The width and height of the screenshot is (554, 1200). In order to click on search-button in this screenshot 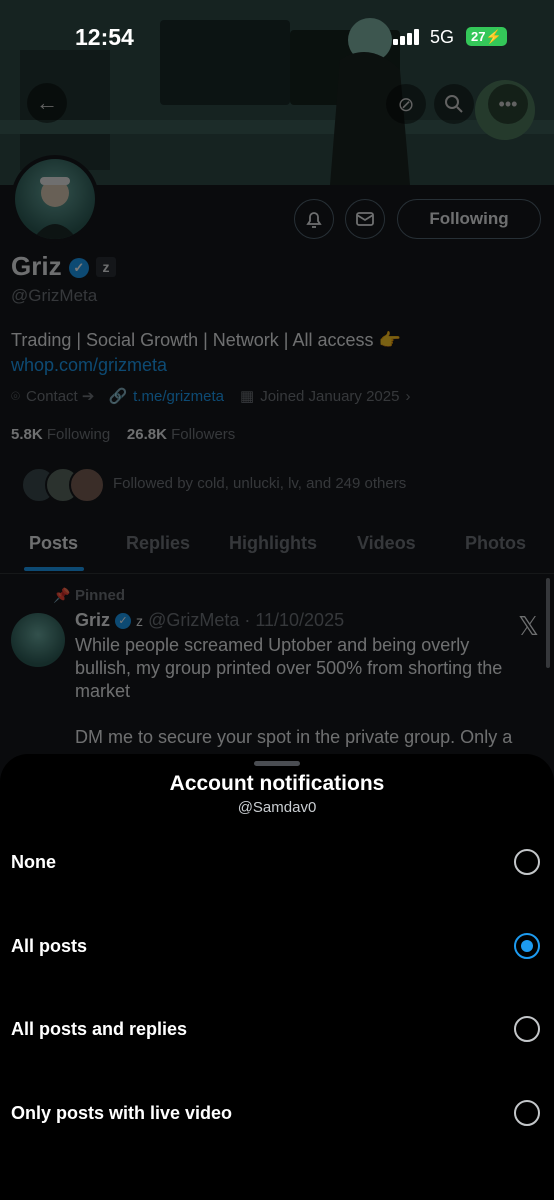, I will do `click(454, 104)`.